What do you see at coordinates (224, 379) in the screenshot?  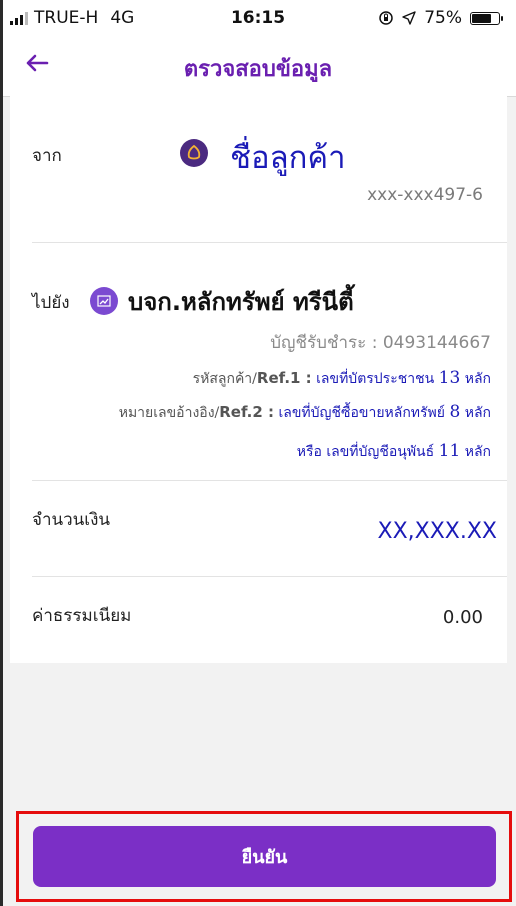 I see `ref1-prefix: รหัสลูกค้า/` at bounding box center [224, 379].